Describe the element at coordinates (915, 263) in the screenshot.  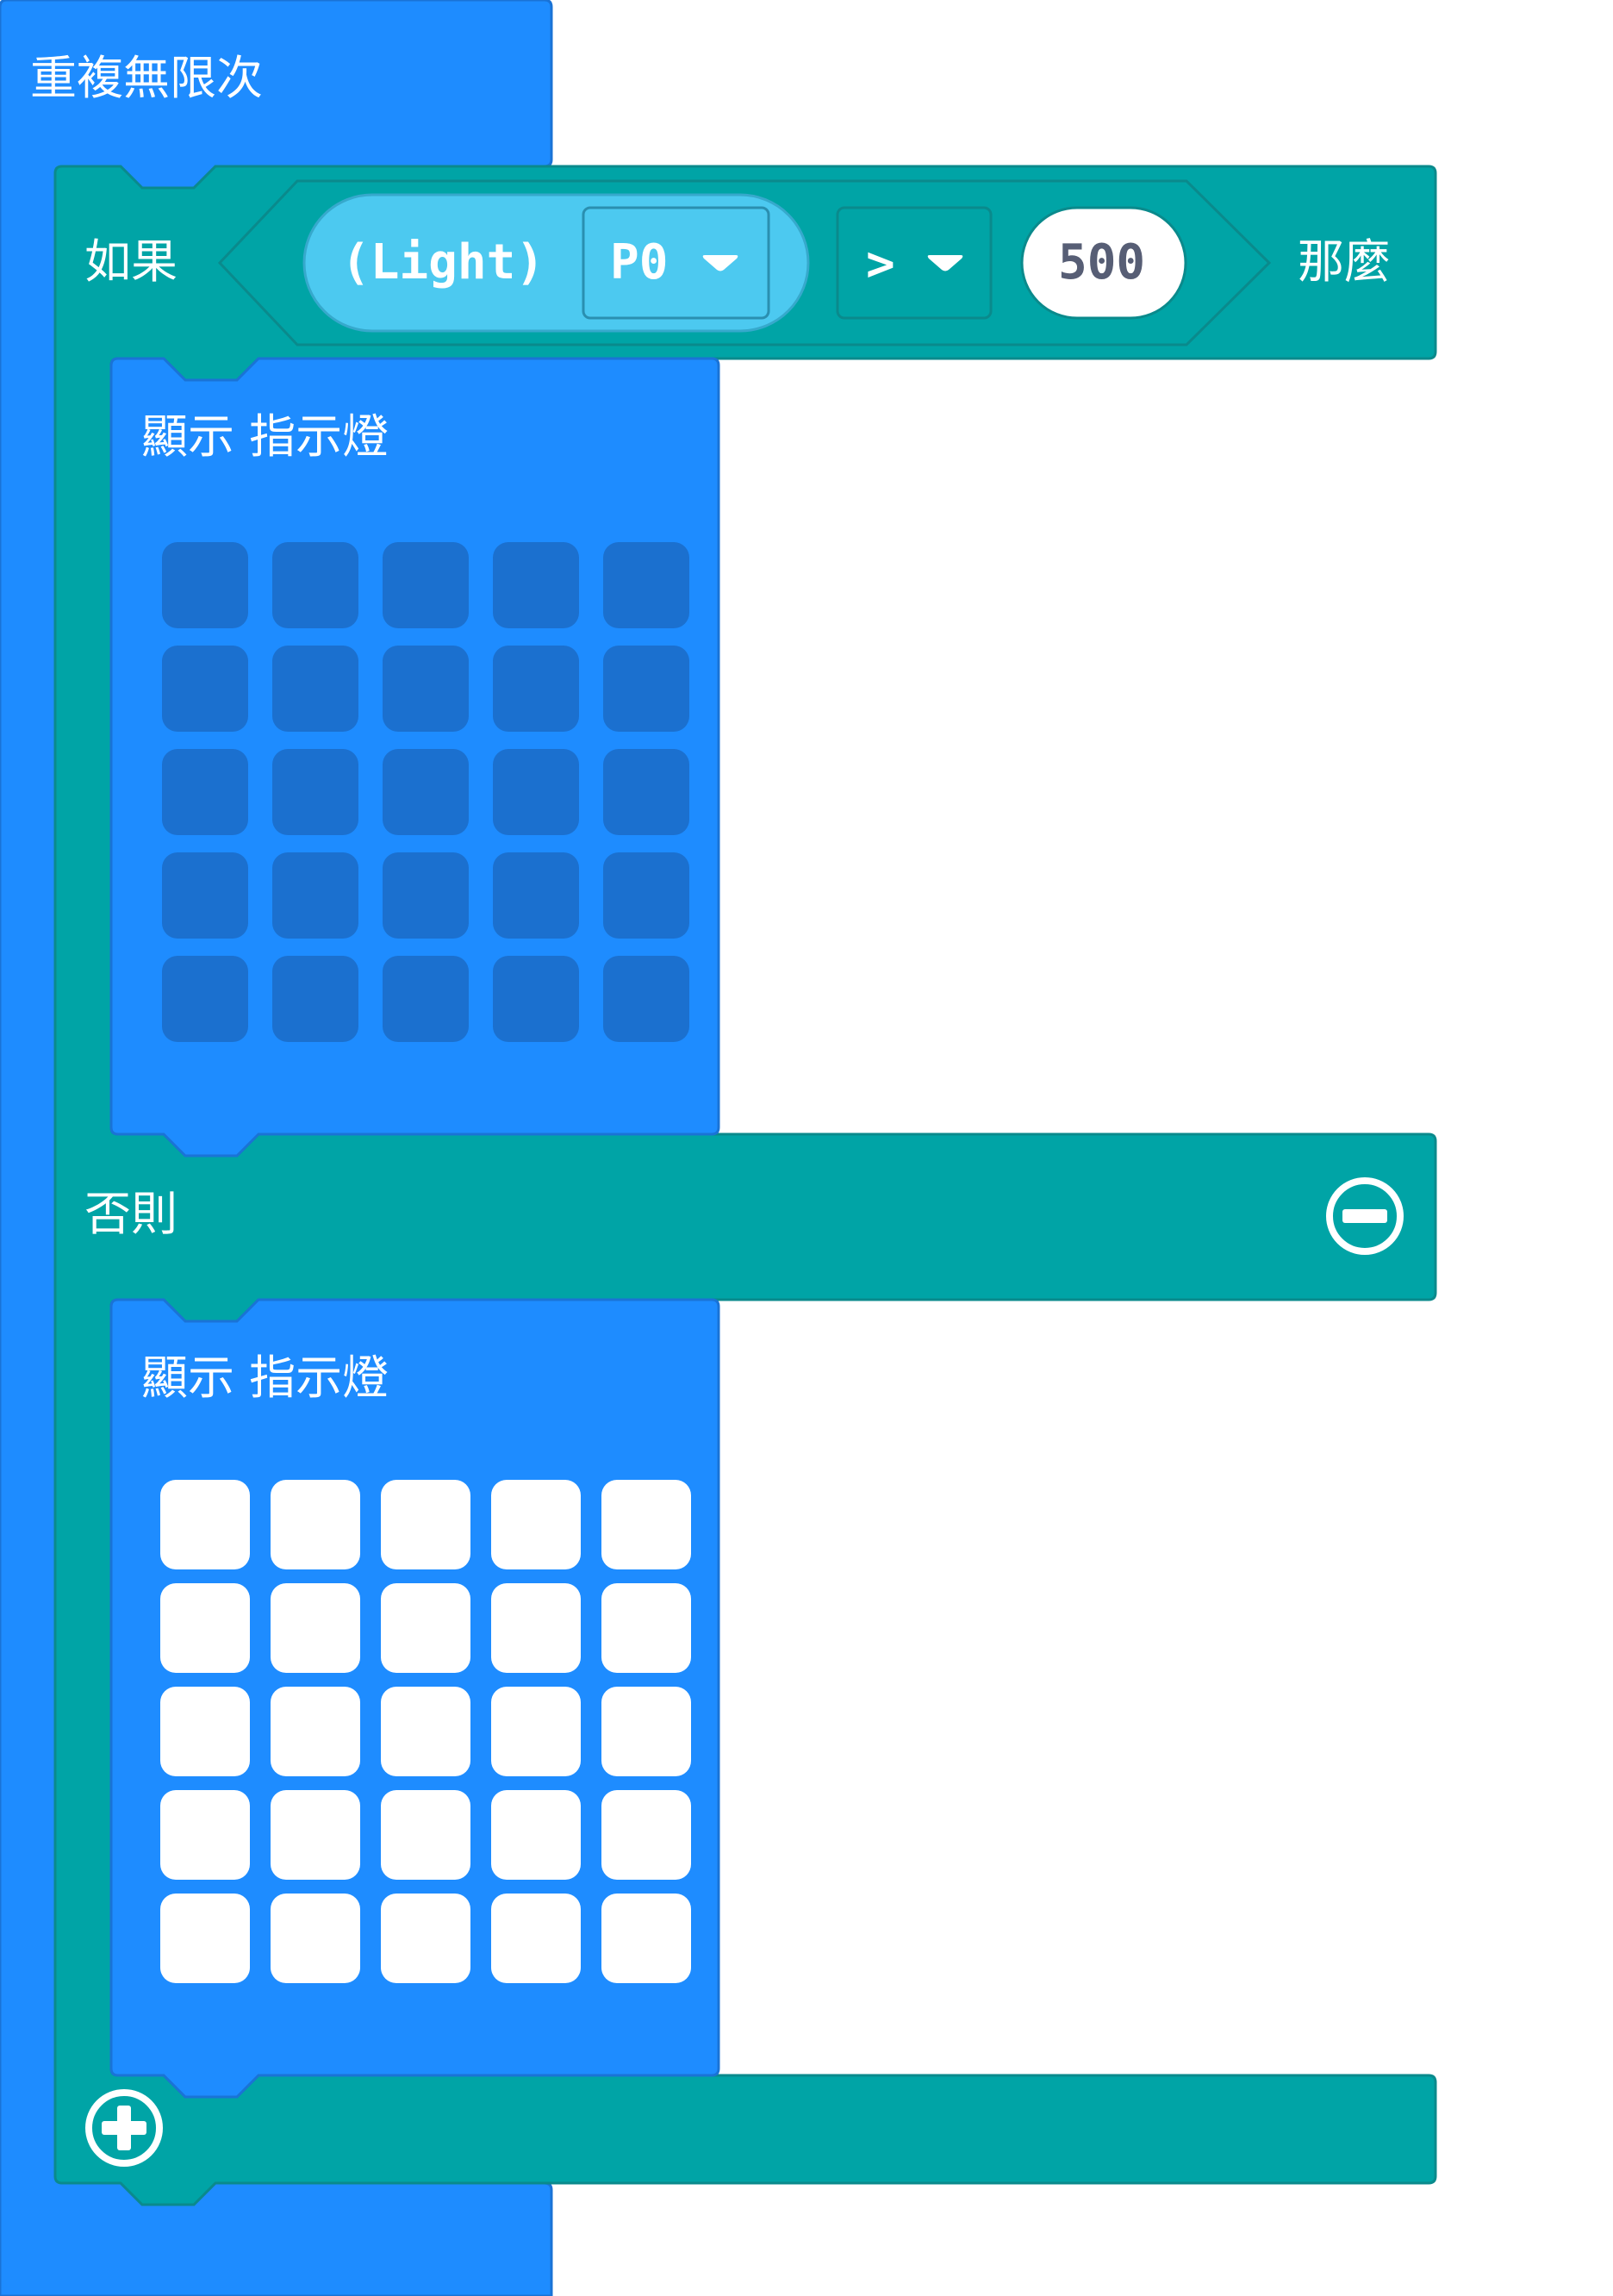
I see `operator-dropdown` at that location.